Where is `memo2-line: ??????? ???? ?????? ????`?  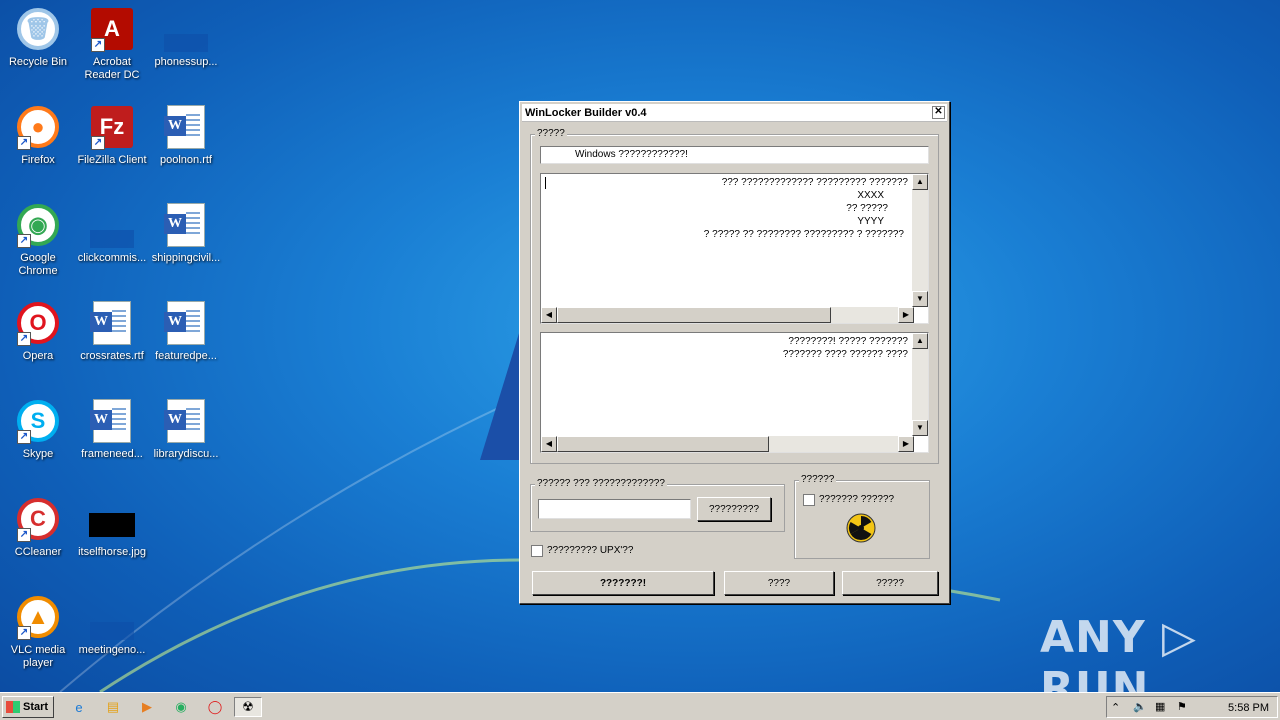 memo2-line: ??????? ???? ?????? ???? is located at coordinates (845, 354).